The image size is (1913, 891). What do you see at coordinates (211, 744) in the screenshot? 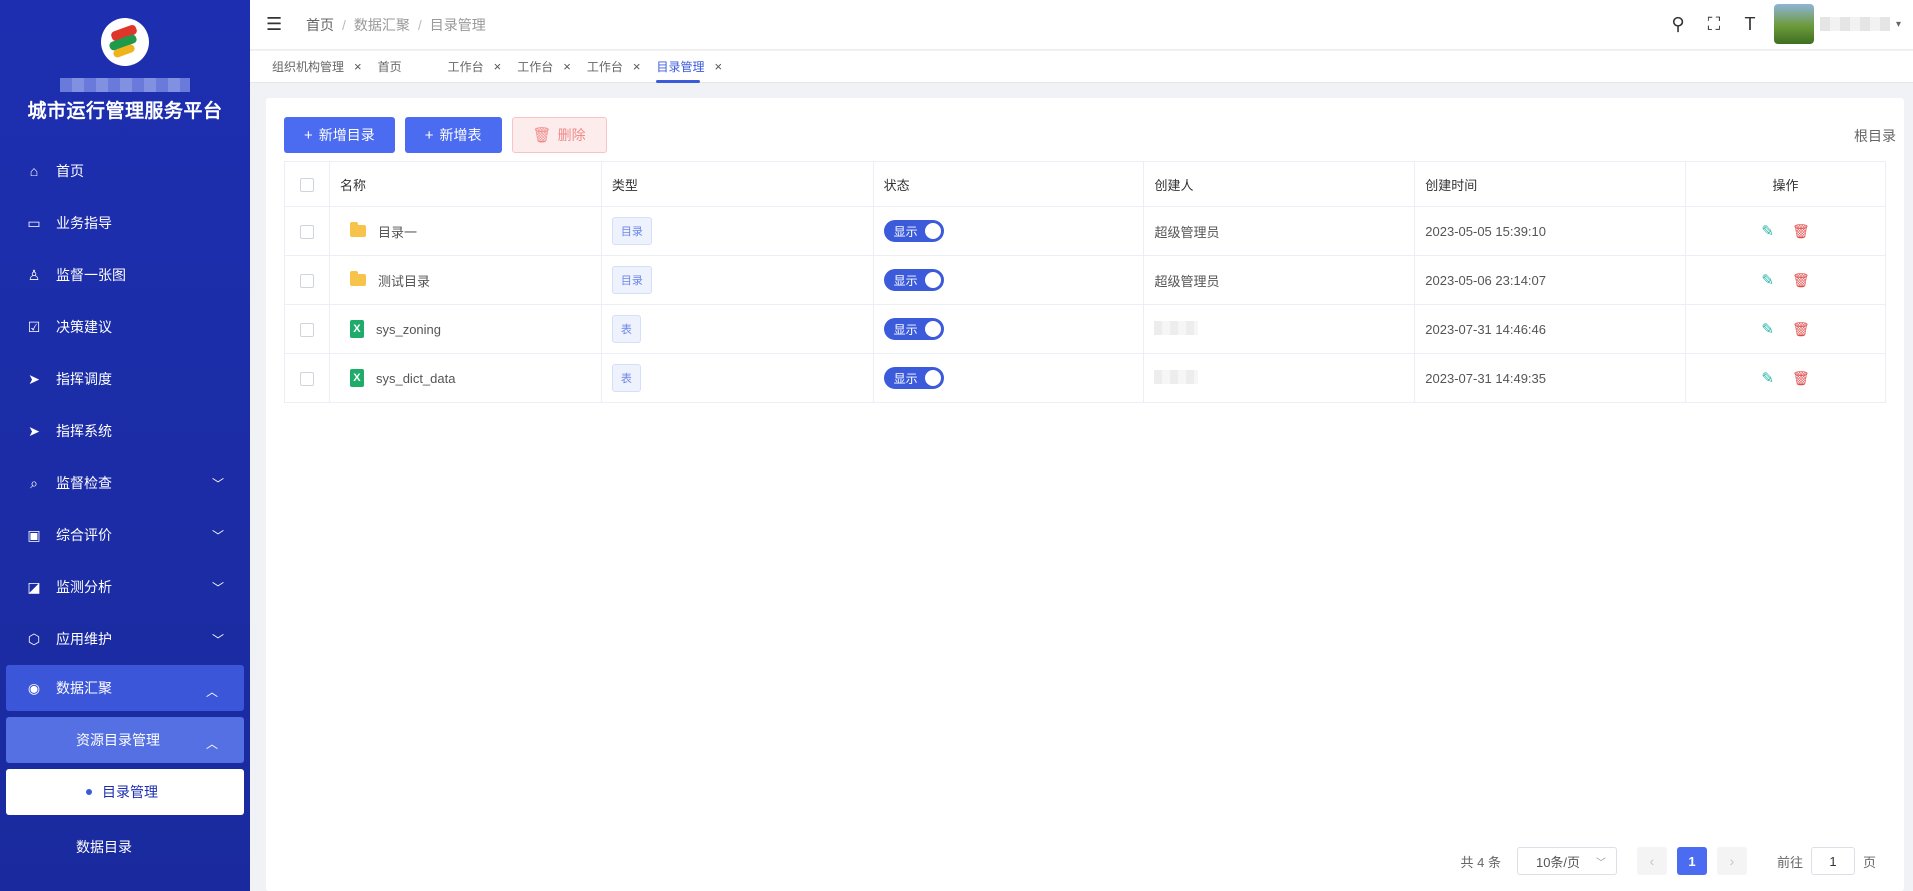
I see `chevron-up-icon: ︿` at bounding box center [211, 744].